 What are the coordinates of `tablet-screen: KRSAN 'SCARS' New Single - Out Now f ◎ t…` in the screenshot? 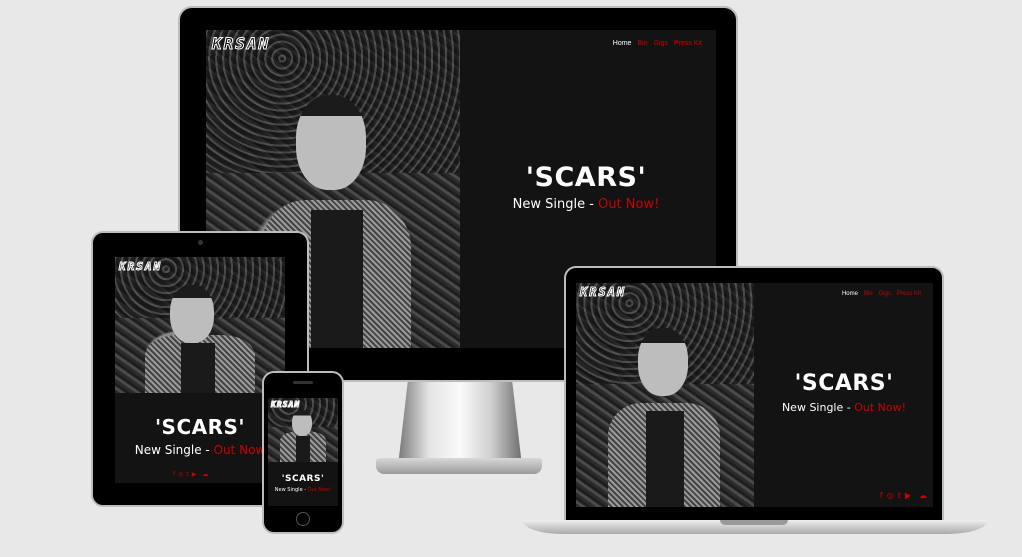 It's located at (200, 370).